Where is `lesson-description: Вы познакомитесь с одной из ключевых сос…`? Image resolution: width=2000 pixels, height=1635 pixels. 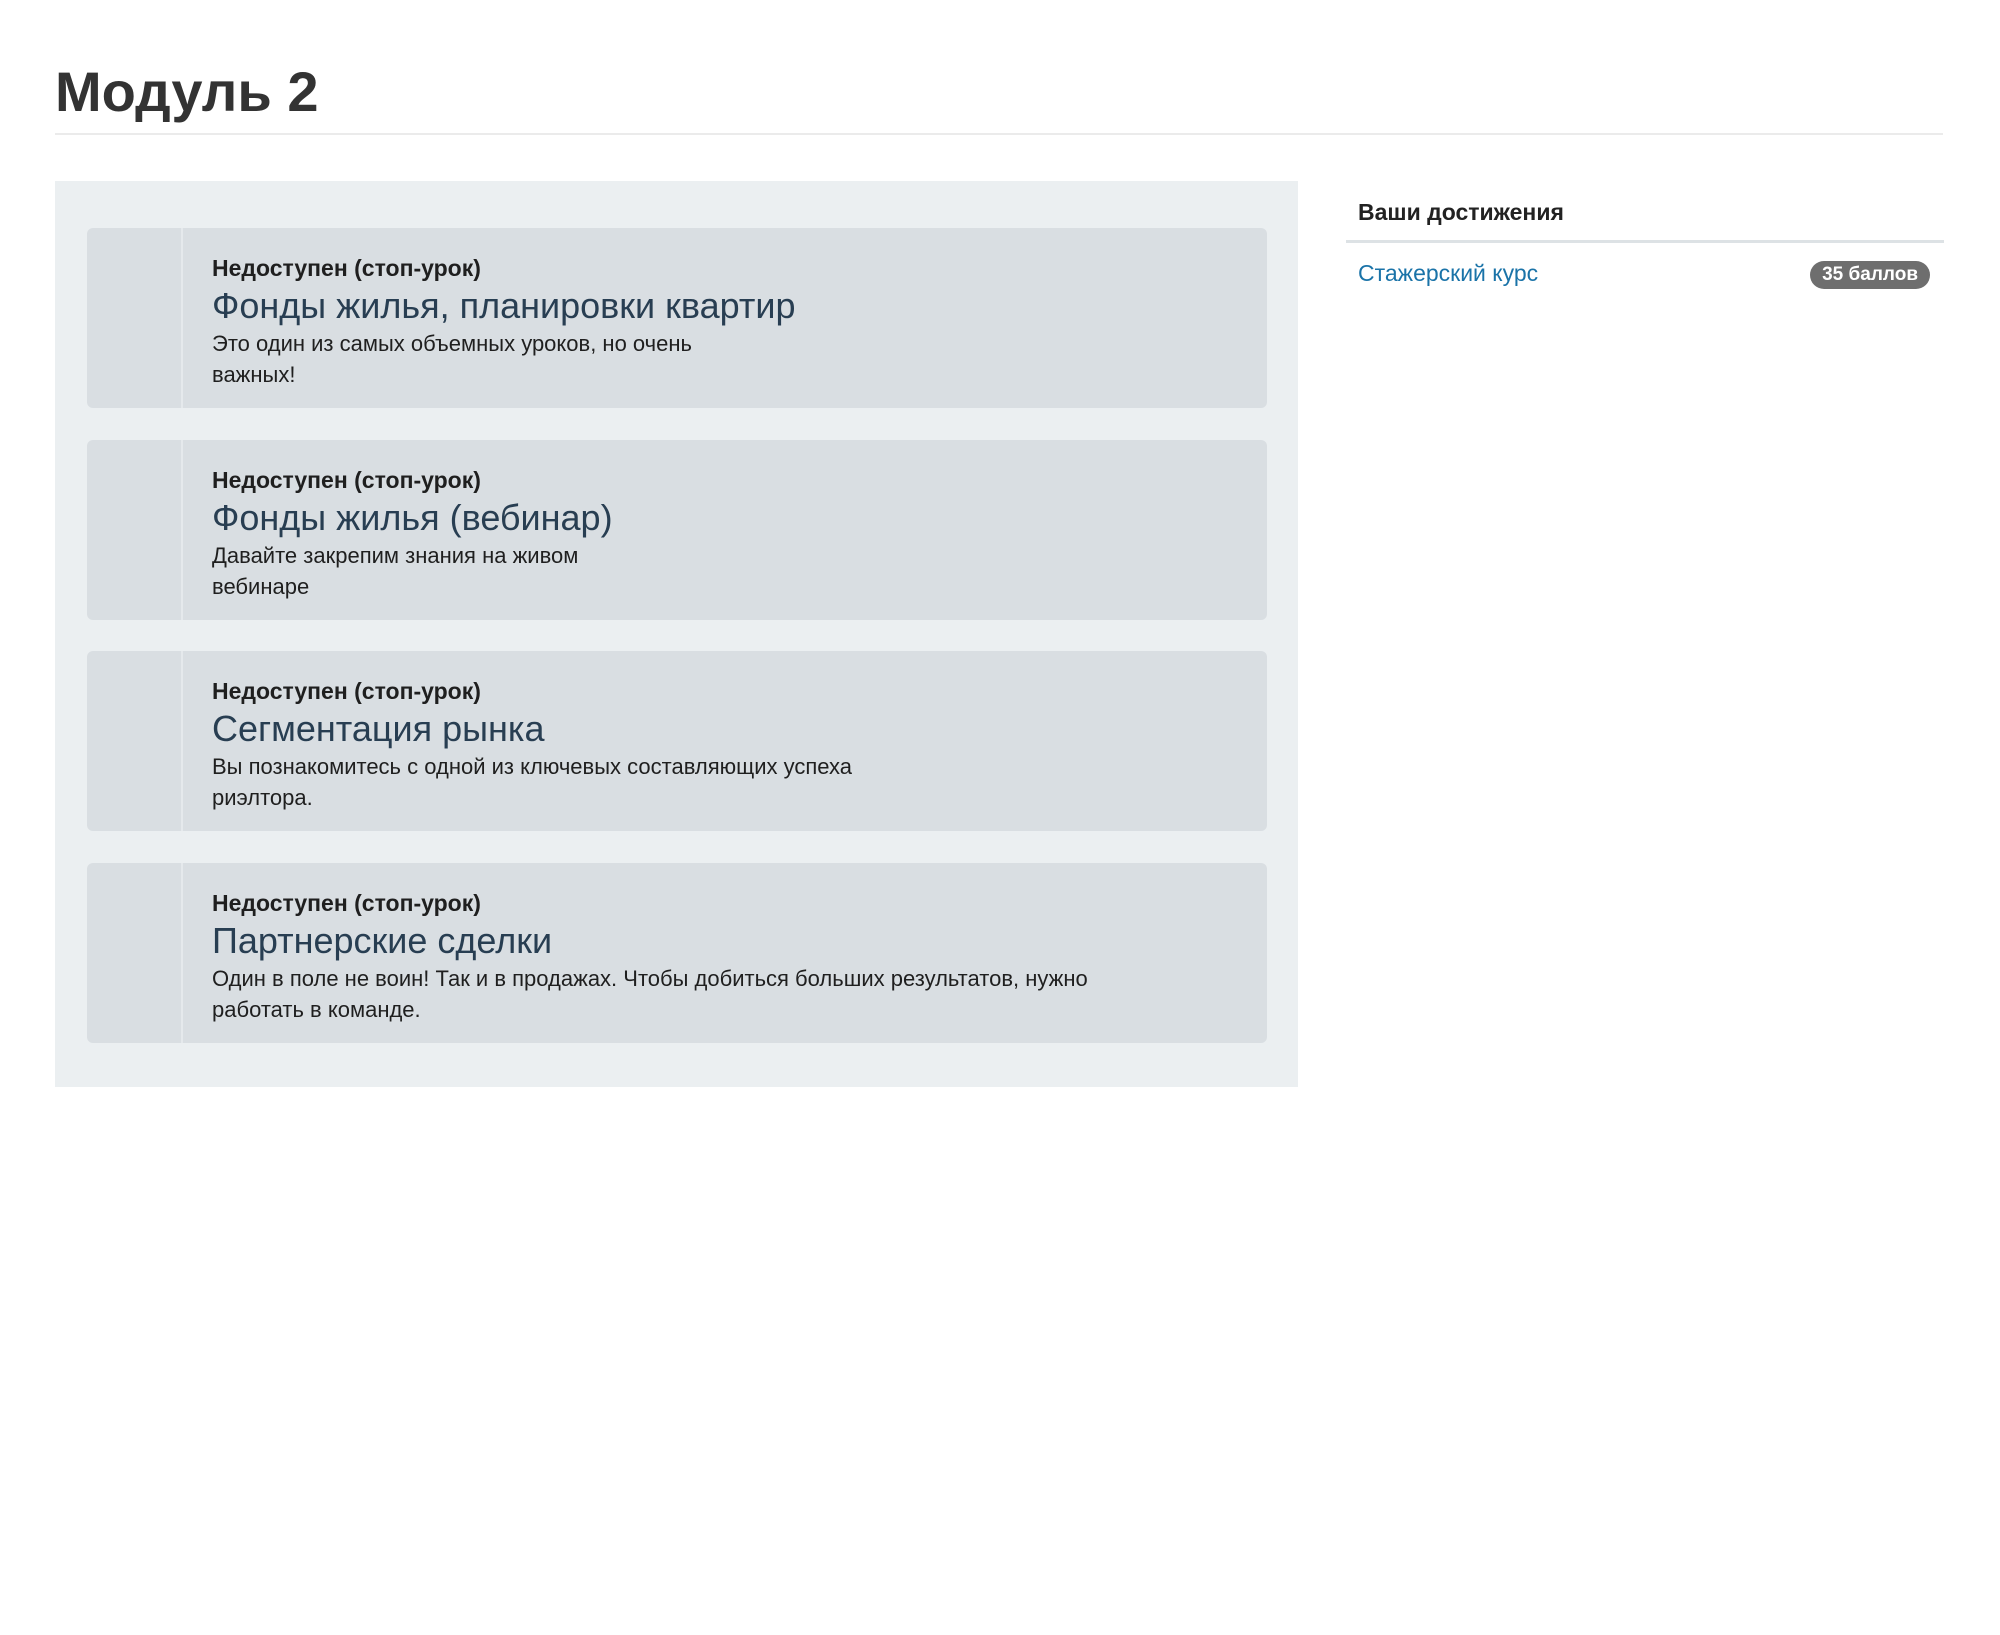
lesson-description: Вы познакомитесь с одной из ключевых сос… is located at coordinates (719, 782).